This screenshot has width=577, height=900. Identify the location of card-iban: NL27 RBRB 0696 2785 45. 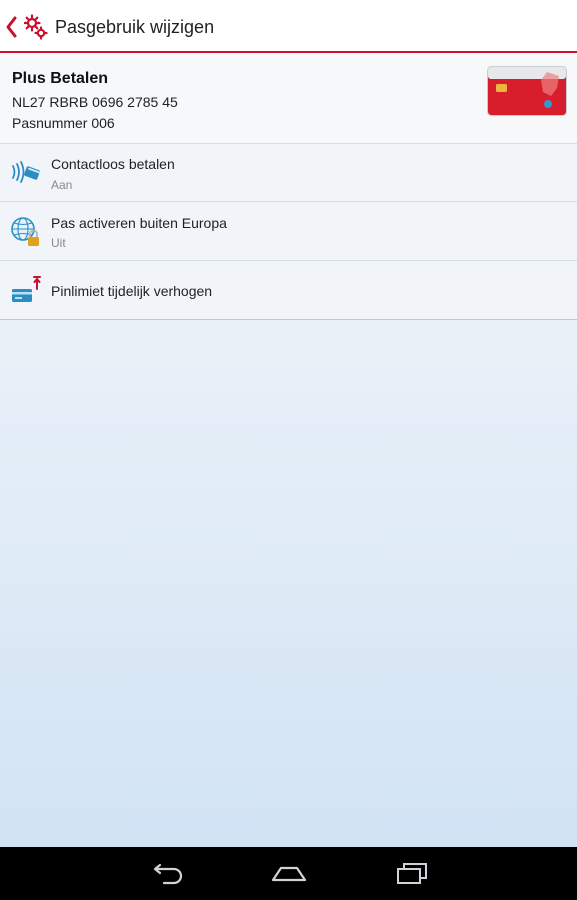
(95, 102).